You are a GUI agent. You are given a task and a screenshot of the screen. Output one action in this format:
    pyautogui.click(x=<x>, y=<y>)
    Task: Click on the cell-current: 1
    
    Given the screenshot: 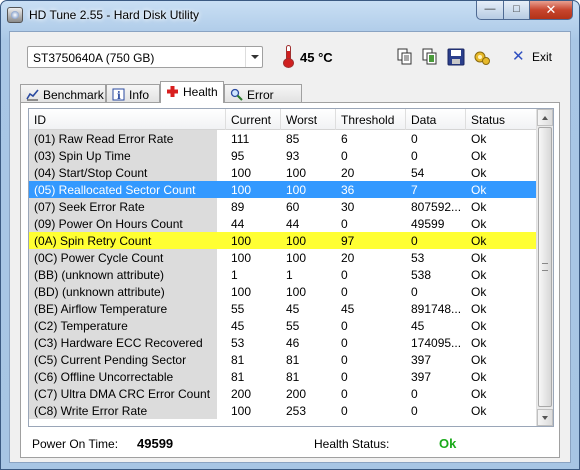 What is the action you would take?
    pyautogui.click(x=234, y=275)
    